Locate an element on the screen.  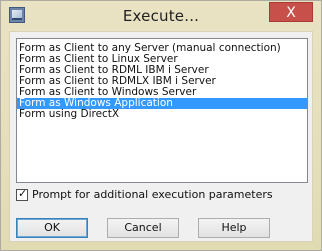
ok-button: OK is located at coordinates (52, 228).